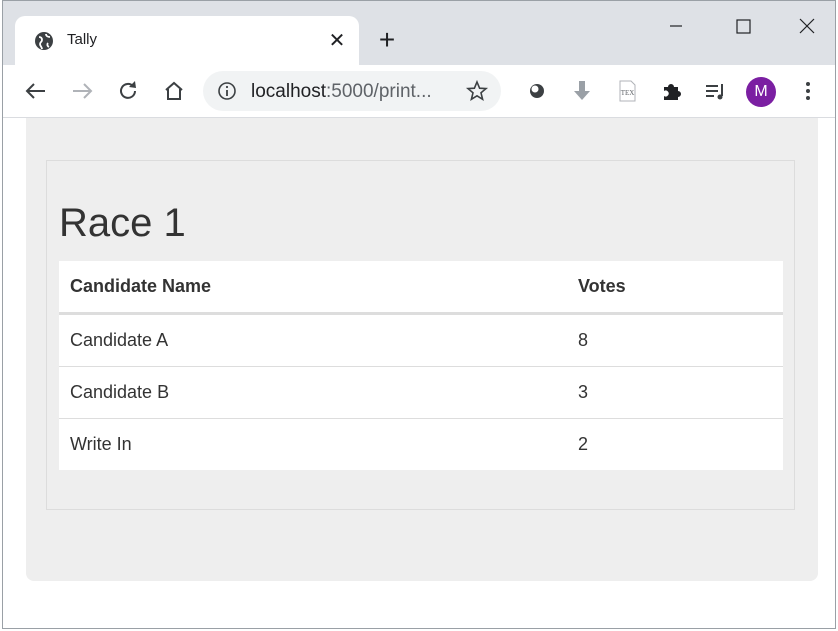 The height and width of the screenshot is (631, 838). What do you see at coordinates (122, 223) in the screenshot?
I see `race-title: Race 1` at bounding box center [122, 223].